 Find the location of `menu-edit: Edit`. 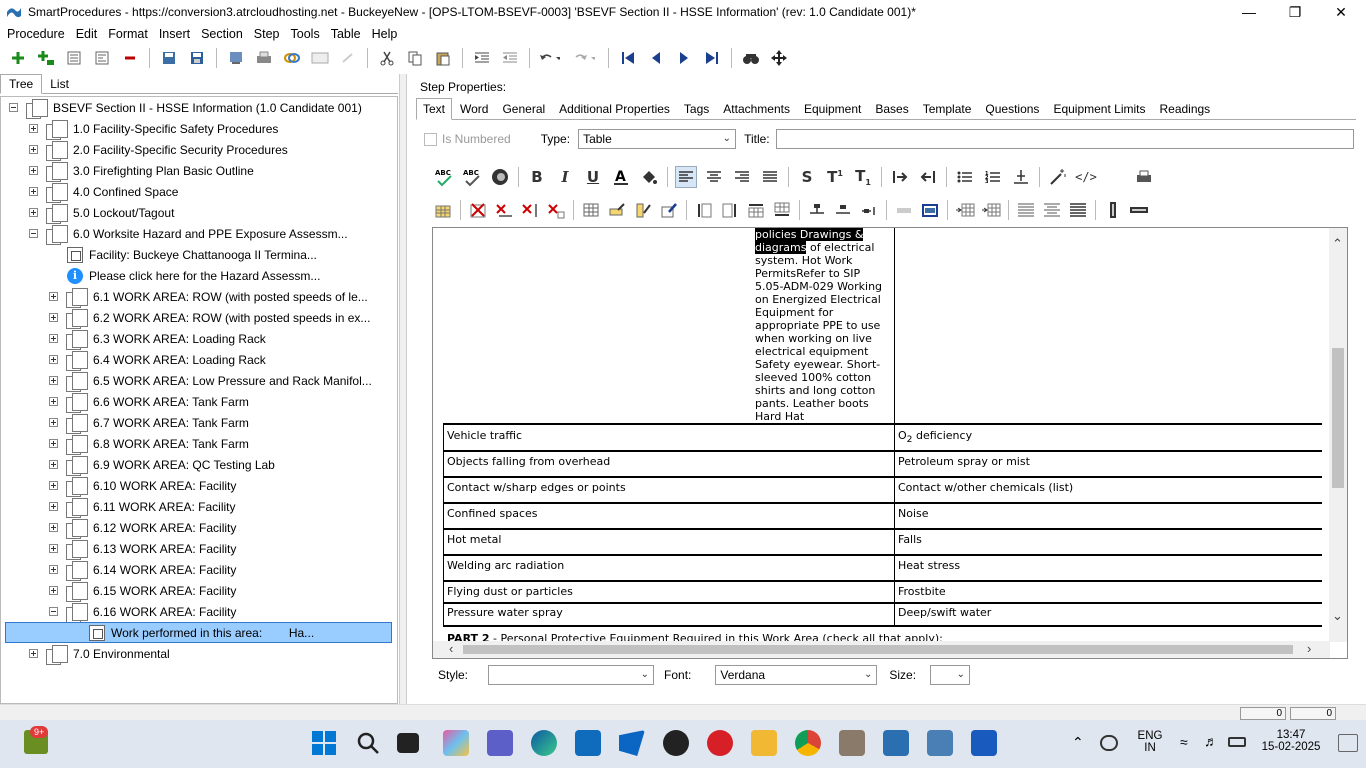

menu-edit: Edit is located at coordinates (87, 34).